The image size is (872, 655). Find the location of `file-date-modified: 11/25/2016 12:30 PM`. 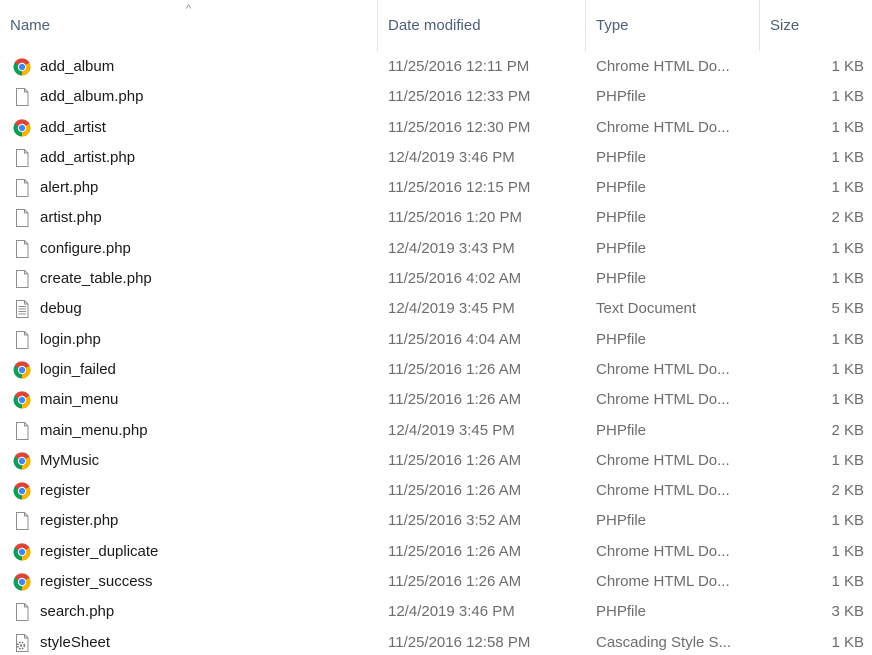

file-date-modified: 11/25/2016 12:30 PM is located at coordinates (459, 127).